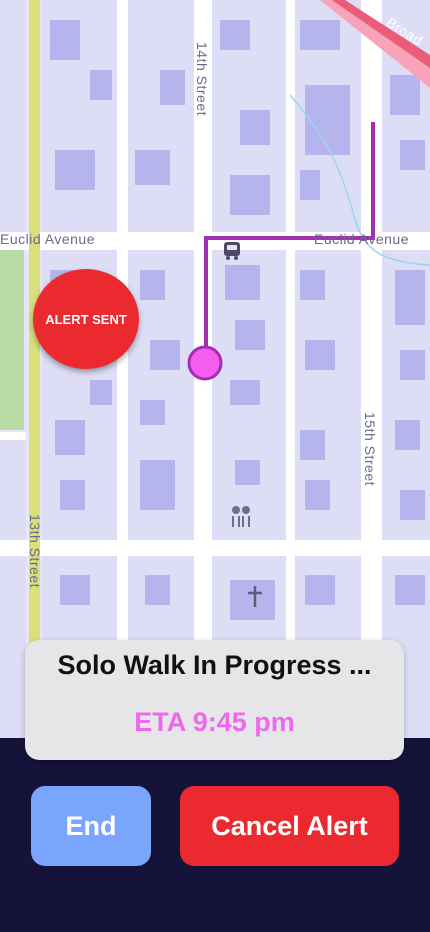  I want to click on alert-sent-label: ALERT SENT, so click(86, 319).